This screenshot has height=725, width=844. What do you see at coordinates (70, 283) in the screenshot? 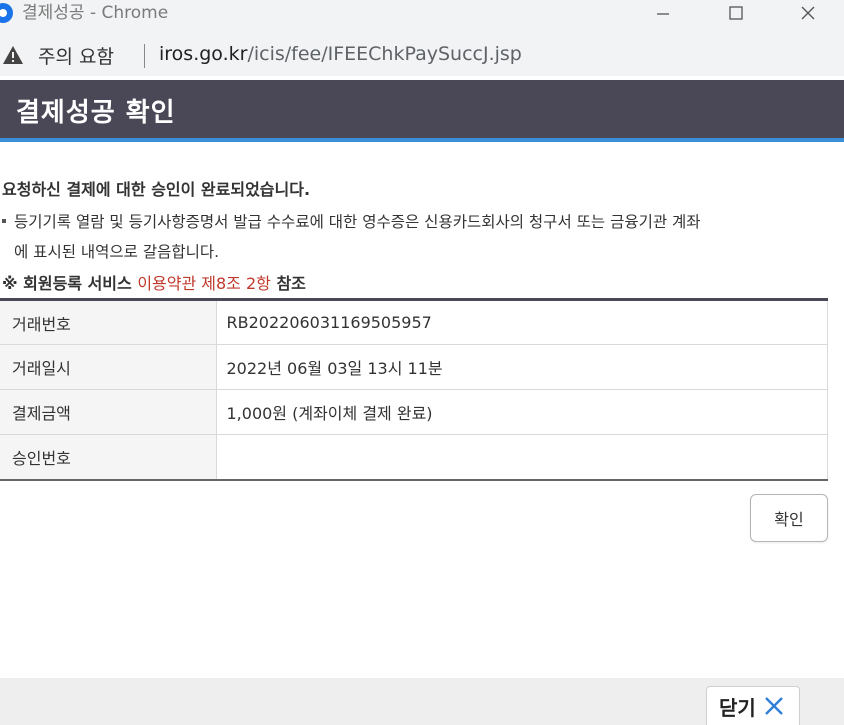
I see `terms-reference-prefix: ※ 회원등록 서비스` at bounding box center [70, 283].